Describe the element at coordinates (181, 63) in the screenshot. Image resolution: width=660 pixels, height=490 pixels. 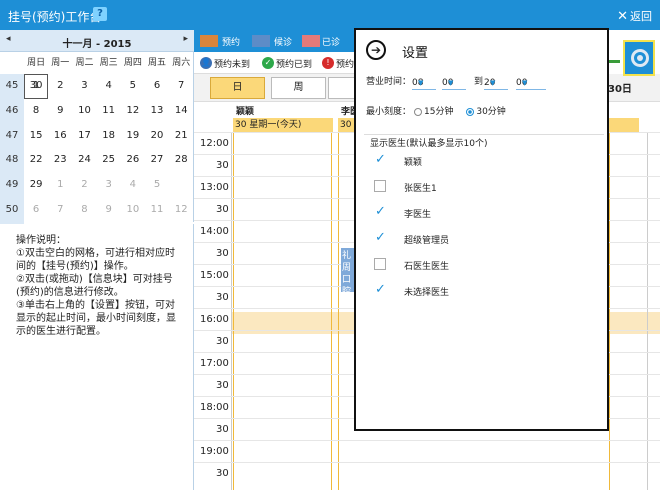
I see `weekday-label: 周六` at that location.